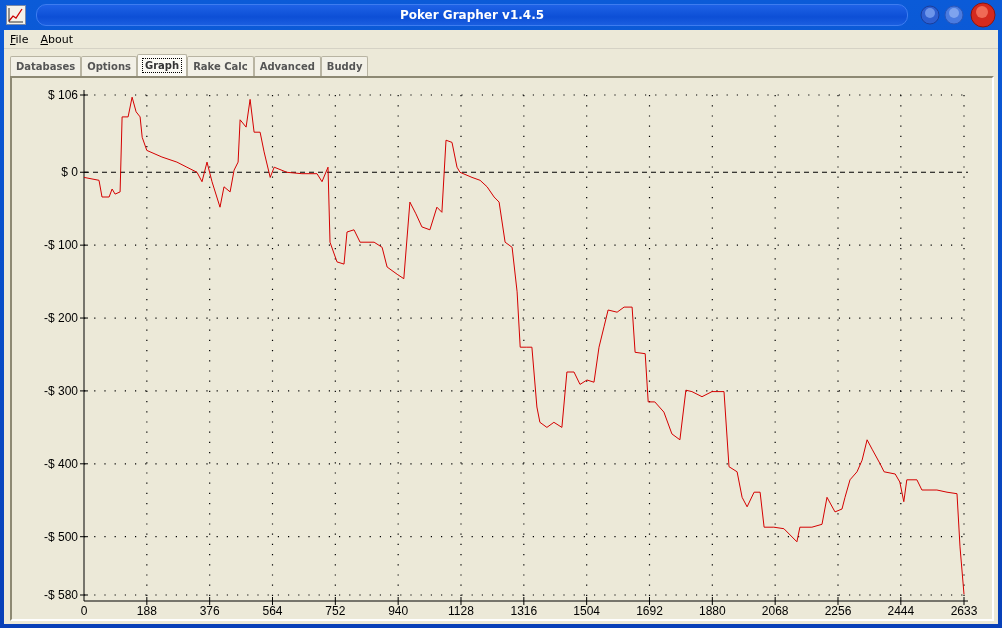  What do you see at coordinates (60, 595) in the screenshot?
I see `y-axis-label: -$ 580` at bounding box center [60, 595].